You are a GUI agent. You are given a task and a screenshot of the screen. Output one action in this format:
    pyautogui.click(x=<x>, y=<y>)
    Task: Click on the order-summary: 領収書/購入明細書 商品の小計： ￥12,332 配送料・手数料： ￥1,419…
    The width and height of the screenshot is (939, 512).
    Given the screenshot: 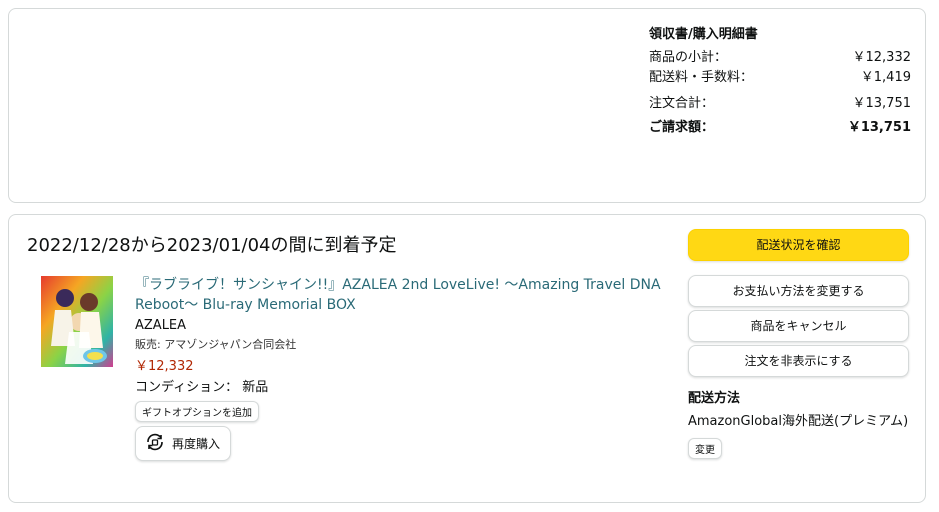 What is the action you would take?
    pyautogui.click(x=780, y=80)
    